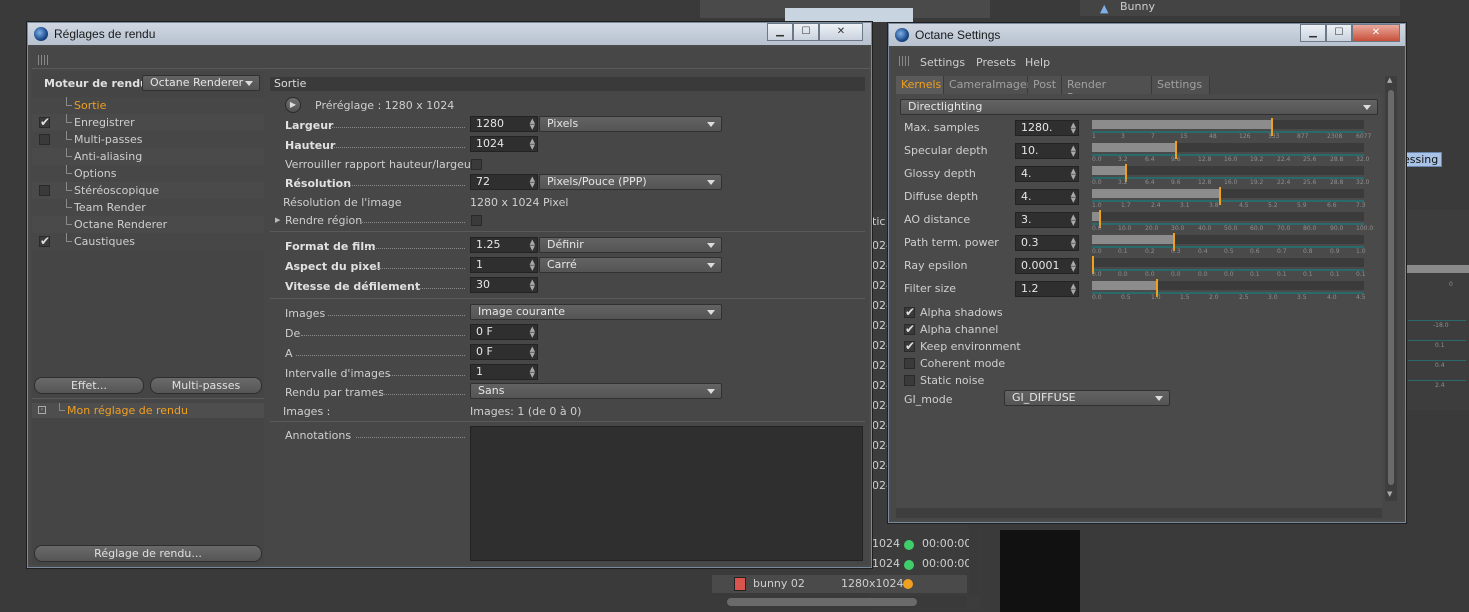 This screenshot has width=1469, height=612. Describe the element at coordinates (148, 190) in the screenshot. I see `tree-item: Stéréoscopique` at that location.